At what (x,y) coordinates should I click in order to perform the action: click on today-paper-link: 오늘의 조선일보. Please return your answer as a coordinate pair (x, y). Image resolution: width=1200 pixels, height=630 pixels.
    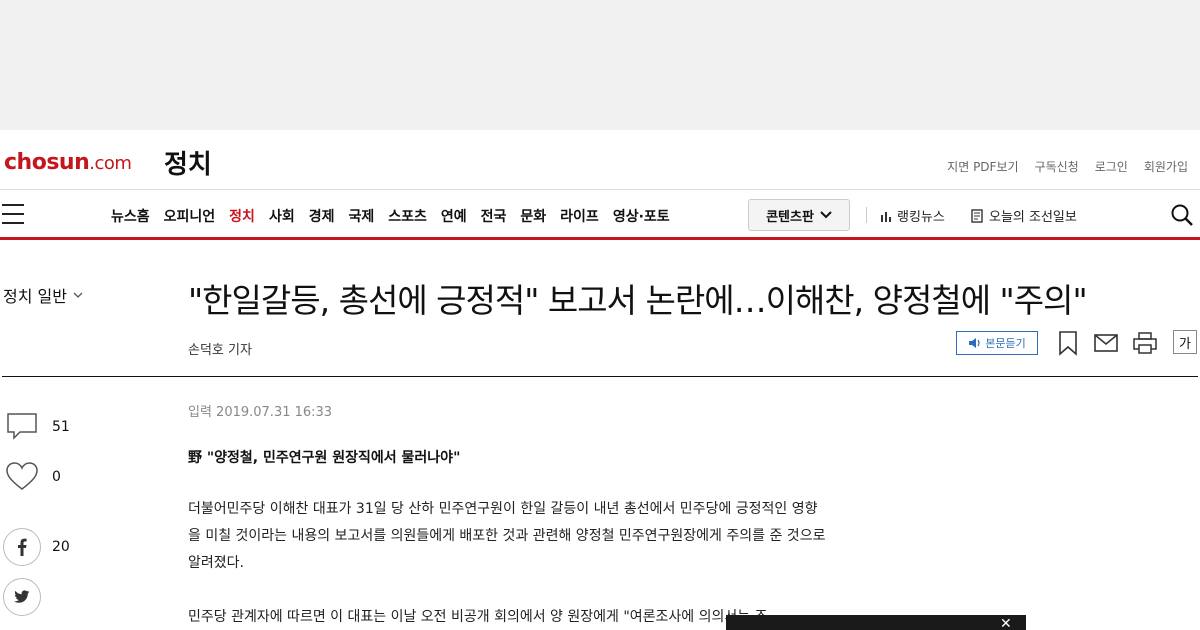
    Looking at the image, I should click on (1023, 215).